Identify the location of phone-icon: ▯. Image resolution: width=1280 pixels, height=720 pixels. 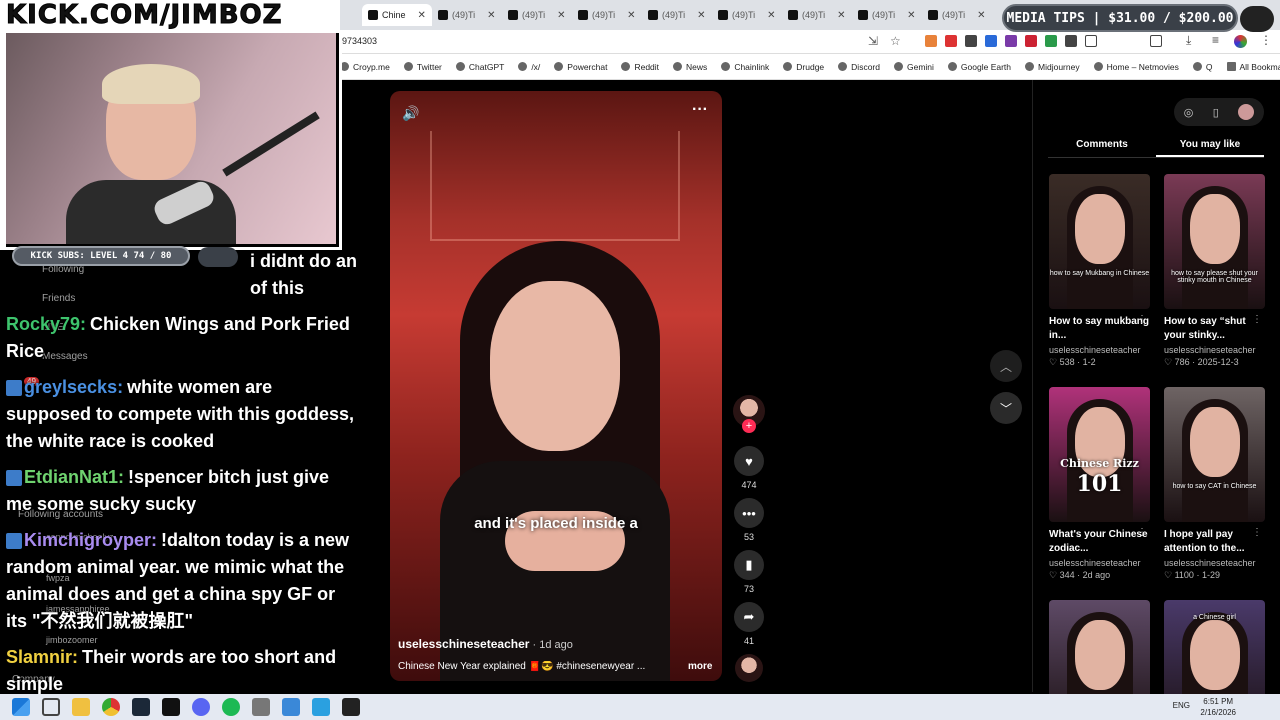
(1216, 112).